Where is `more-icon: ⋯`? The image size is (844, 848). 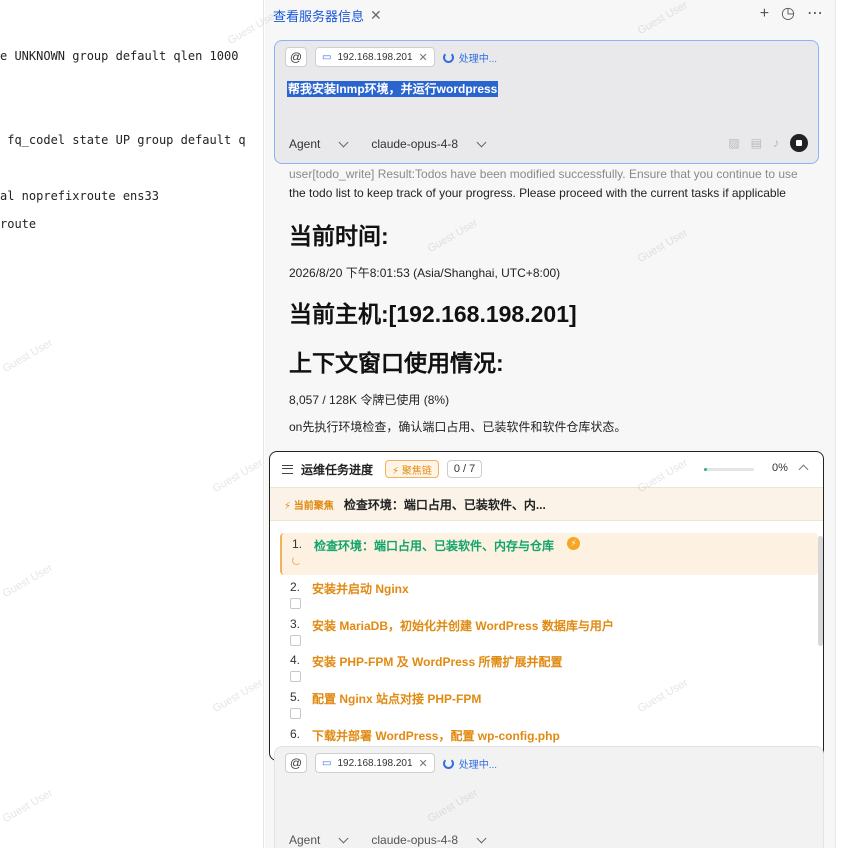 more-icon: ⋯ is located at coordinates (815, 14).